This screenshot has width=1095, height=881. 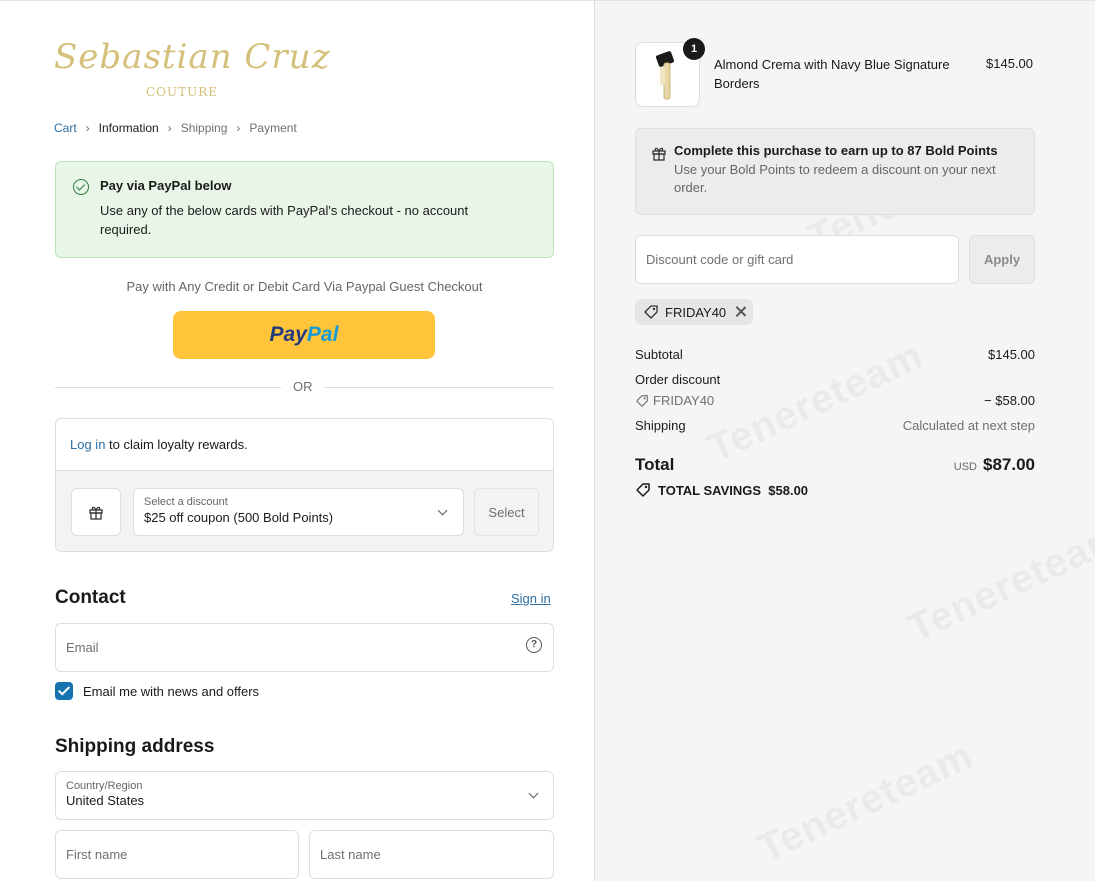 What do you see at coordinates (1009, 400) in the screenshot?
I see `discount-amount: − $58.00` at bounding box center [1009, 400].